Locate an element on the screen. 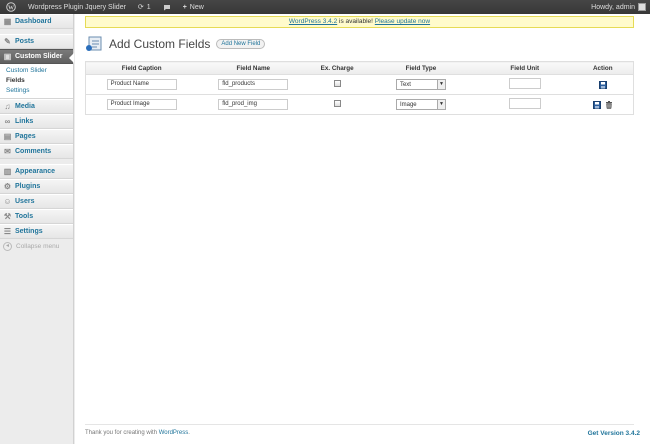 This screenshot has height=444, width=650. media-icon: ♫ is located at coordinates (7, 106).